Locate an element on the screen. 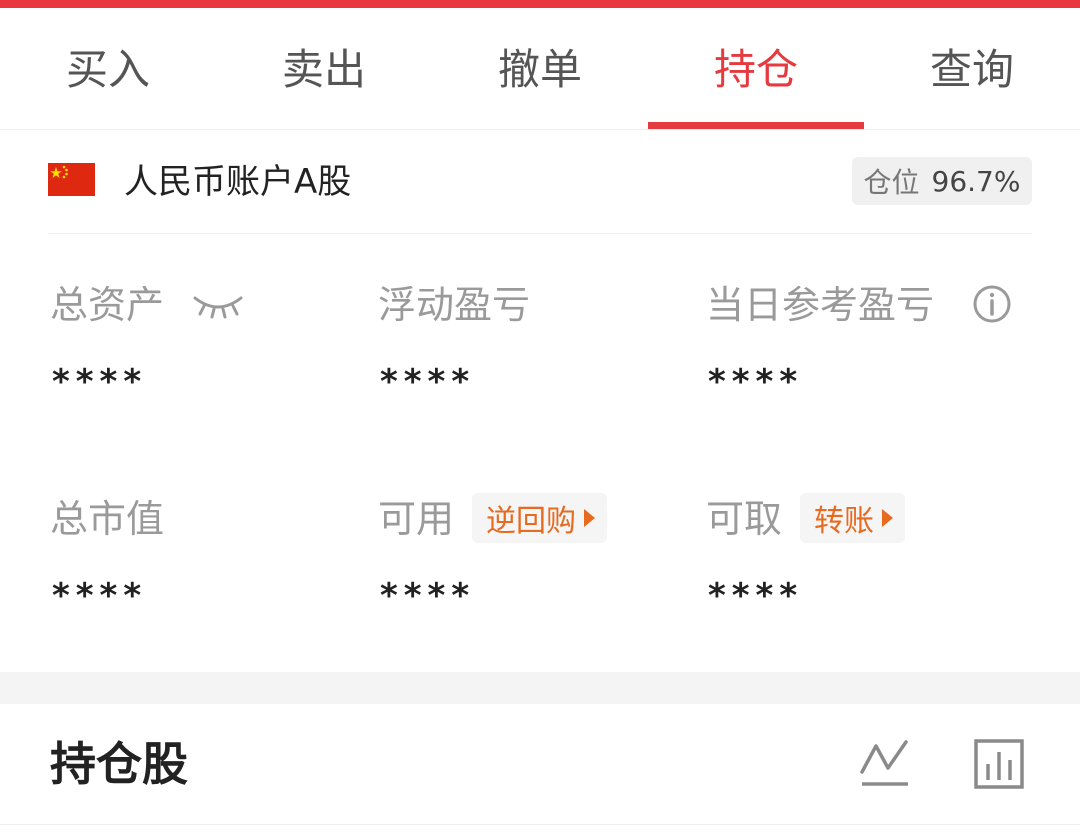 The image size is (1080, 838). top-accent-bar is located at coordinates (540, 4).